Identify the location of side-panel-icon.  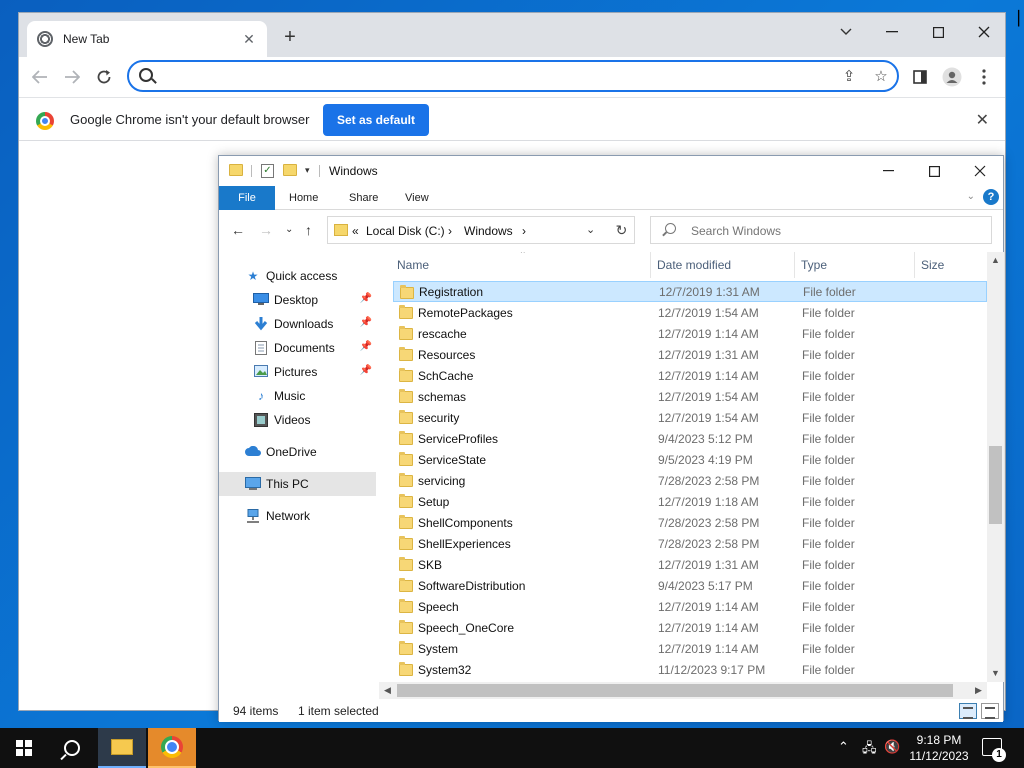
(920, 77).